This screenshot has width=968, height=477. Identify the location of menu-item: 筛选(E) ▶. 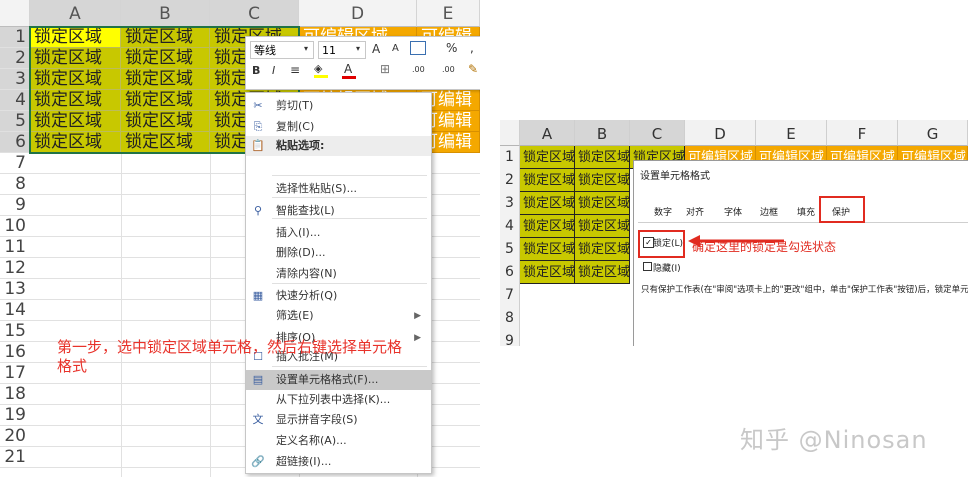
(338, 316).